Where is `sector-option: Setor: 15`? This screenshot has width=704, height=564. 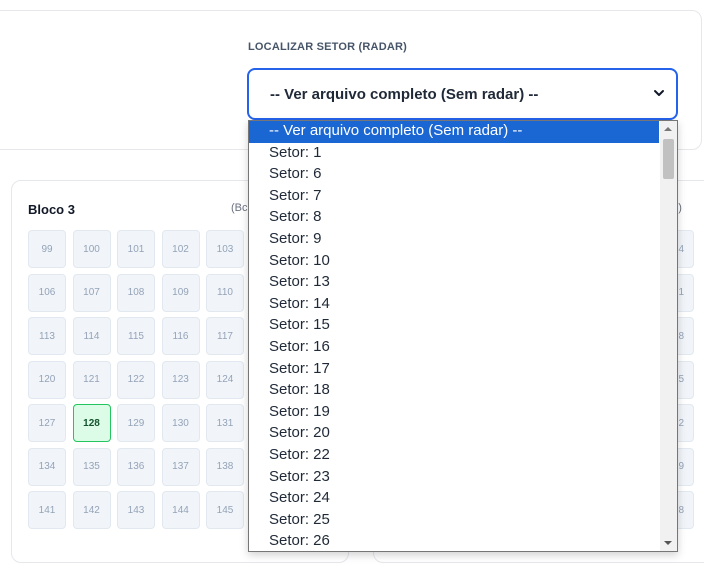 sector-option: Setor: 15 is located at coordinates (454, 326).